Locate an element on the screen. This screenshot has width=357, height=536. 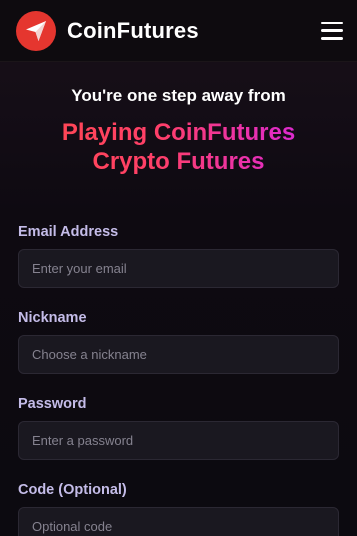
nickname-field-group: Nickname is located at coordinates (178, 342).